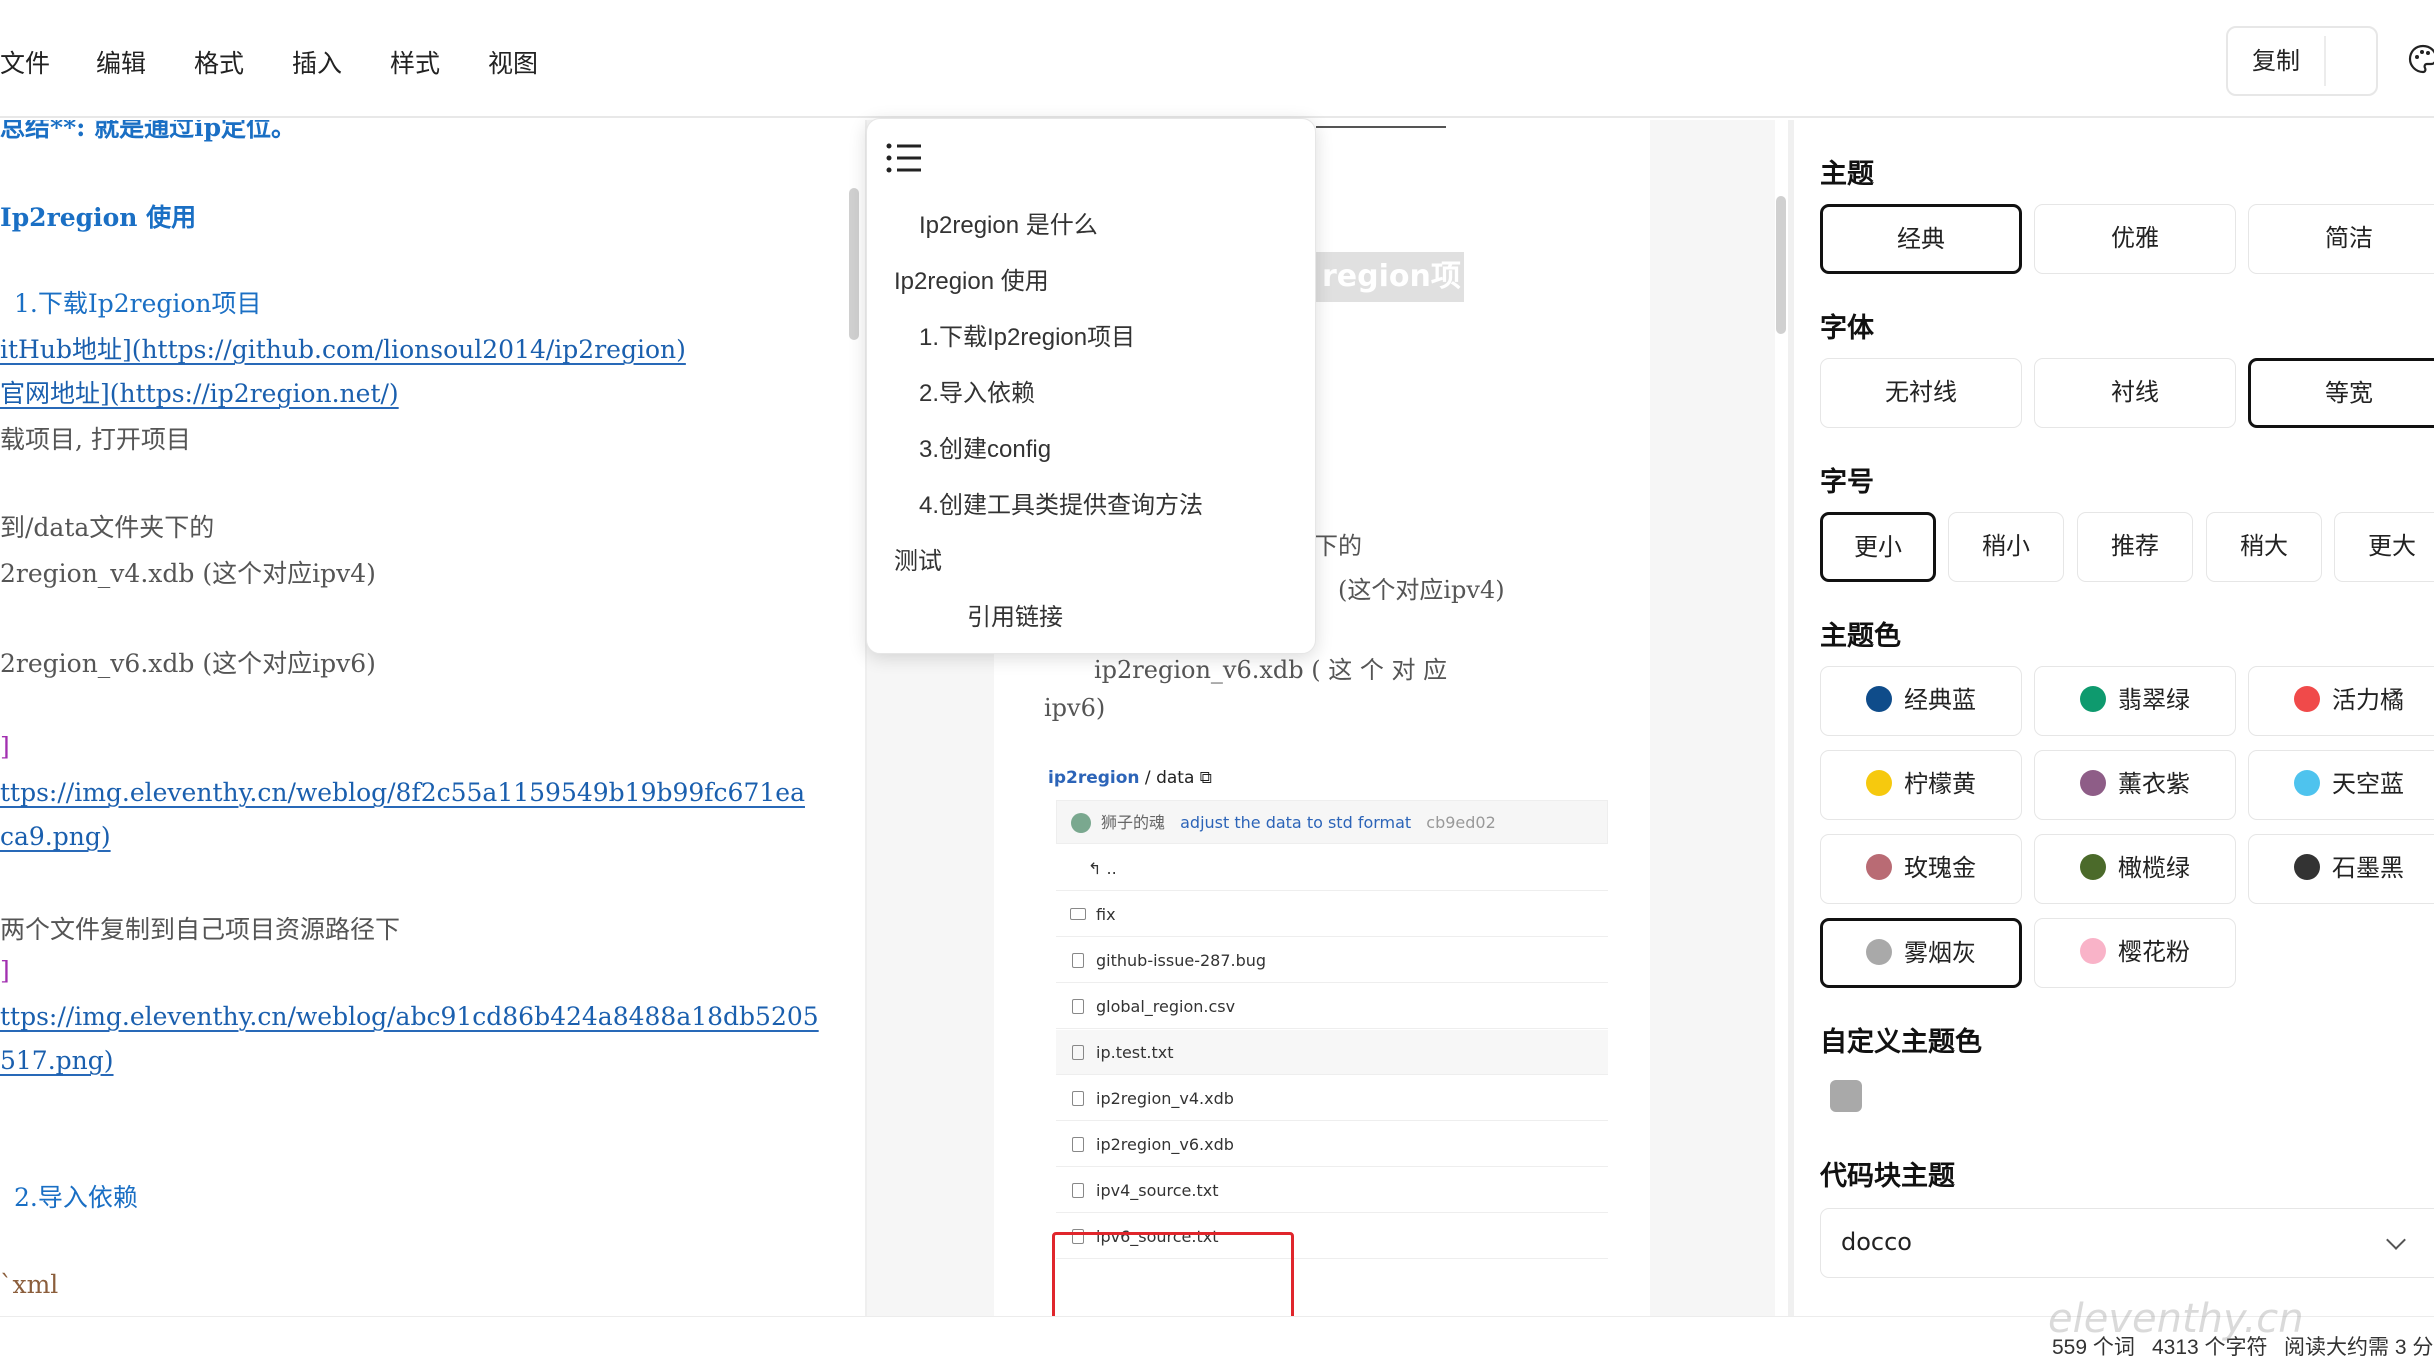 The width and height of the screenshot is (2434, 1369). I want to click on code-theme-select: docco, so click(2127, 1243).